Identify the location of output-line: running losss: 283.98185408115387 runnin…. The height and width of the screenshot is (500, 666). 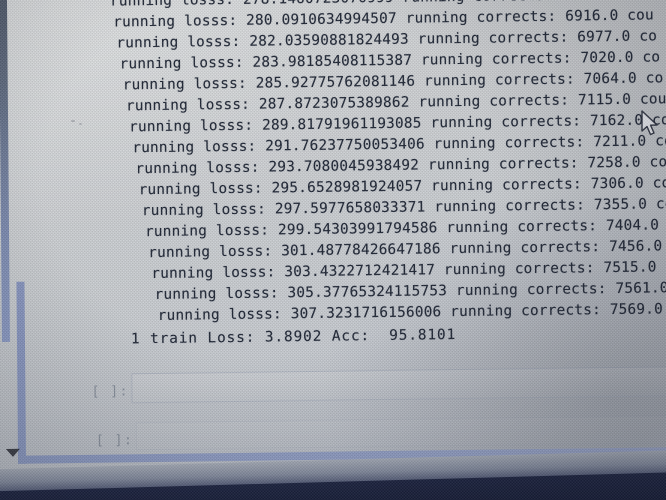
(390, 61).